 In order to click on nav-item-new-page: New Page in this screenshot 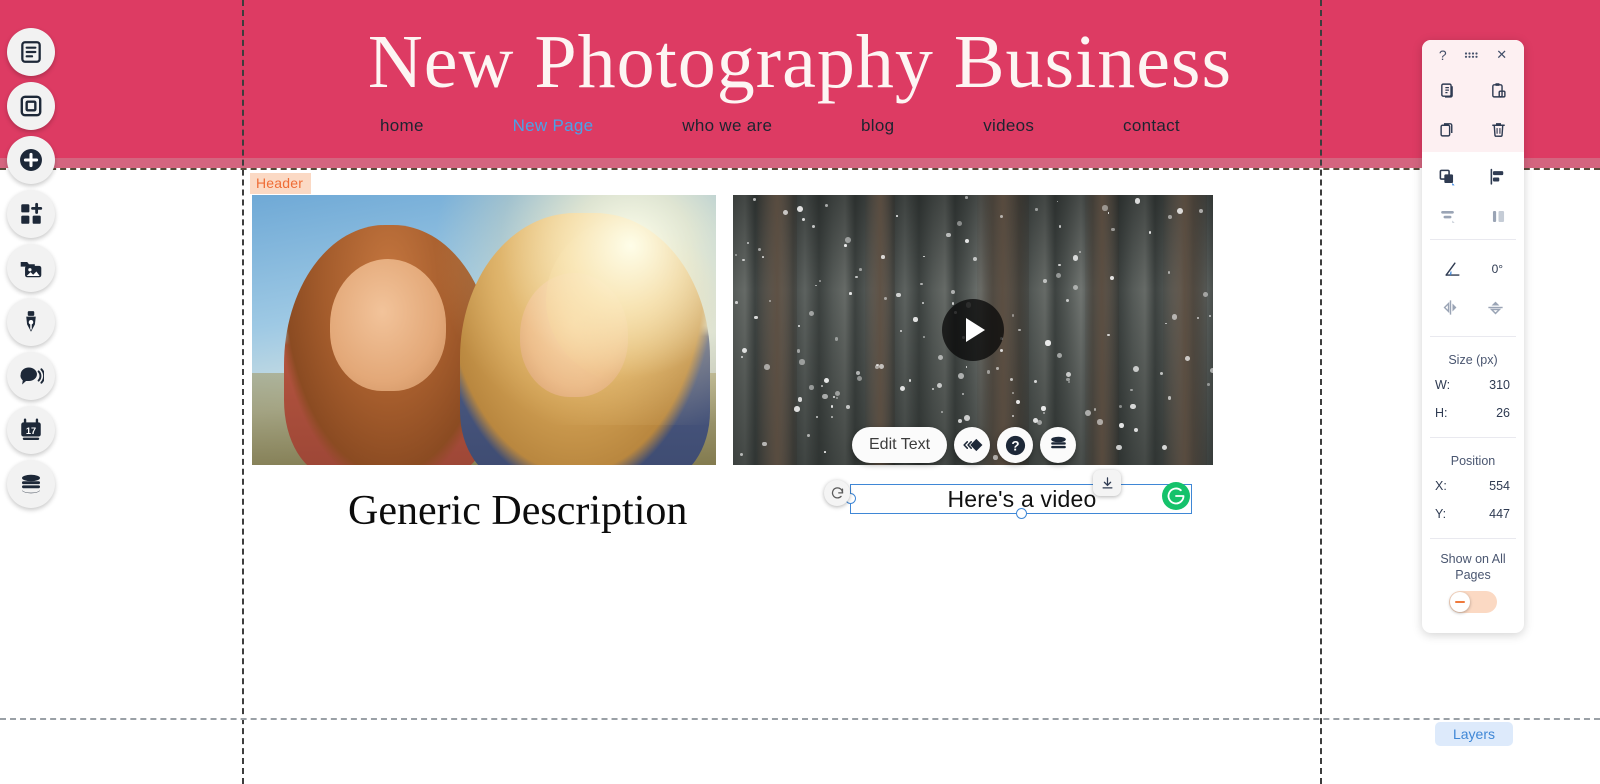, I will do `click(553, 126)`.